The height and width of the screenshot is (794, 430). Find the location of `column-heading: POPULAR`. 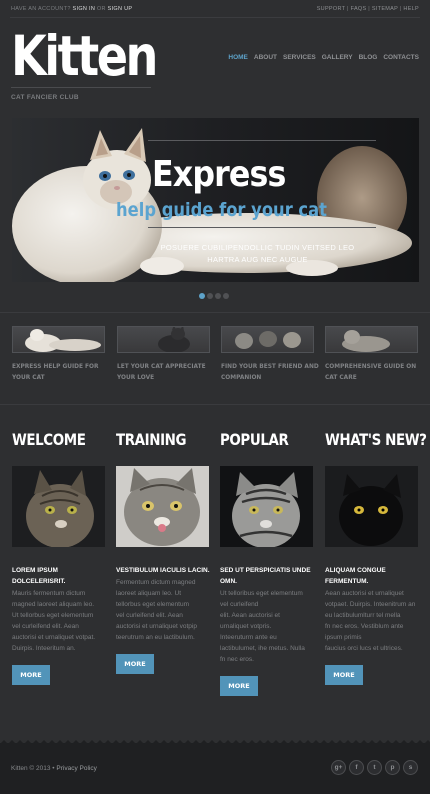

column-heading: POPULAR is located at coordinates (254, 439).